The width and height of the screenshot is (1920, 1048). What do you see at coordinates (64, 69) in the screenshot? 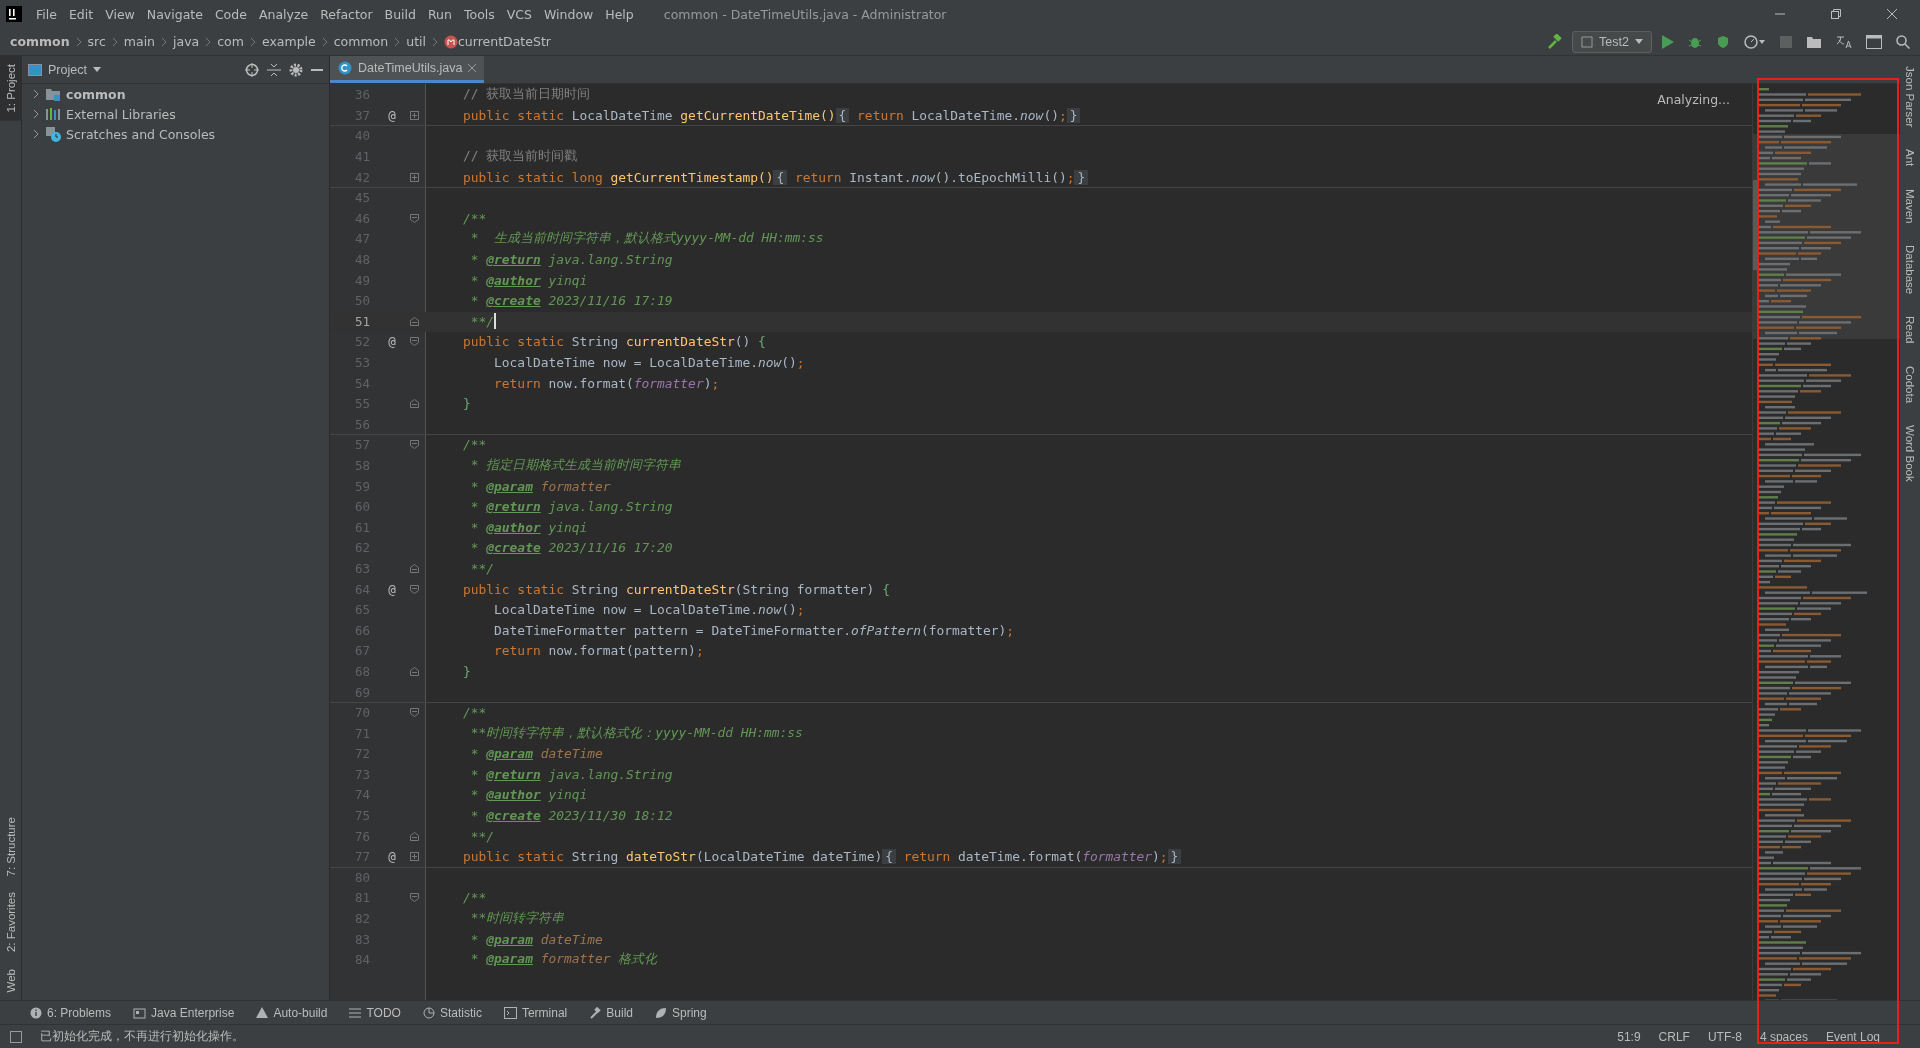
I see `project-view-dropdown: Project` at bounding box center [64, 69].